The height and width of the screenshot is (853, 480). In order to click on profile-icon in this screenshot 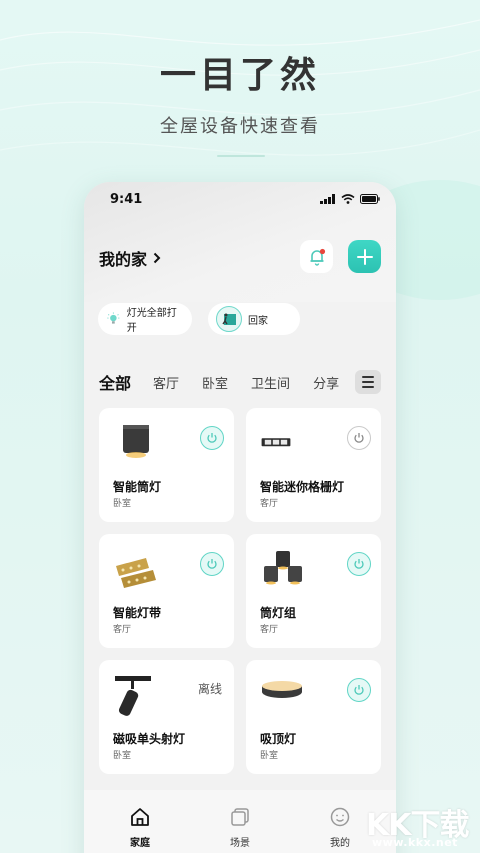, I will do `click(340, 817)`.